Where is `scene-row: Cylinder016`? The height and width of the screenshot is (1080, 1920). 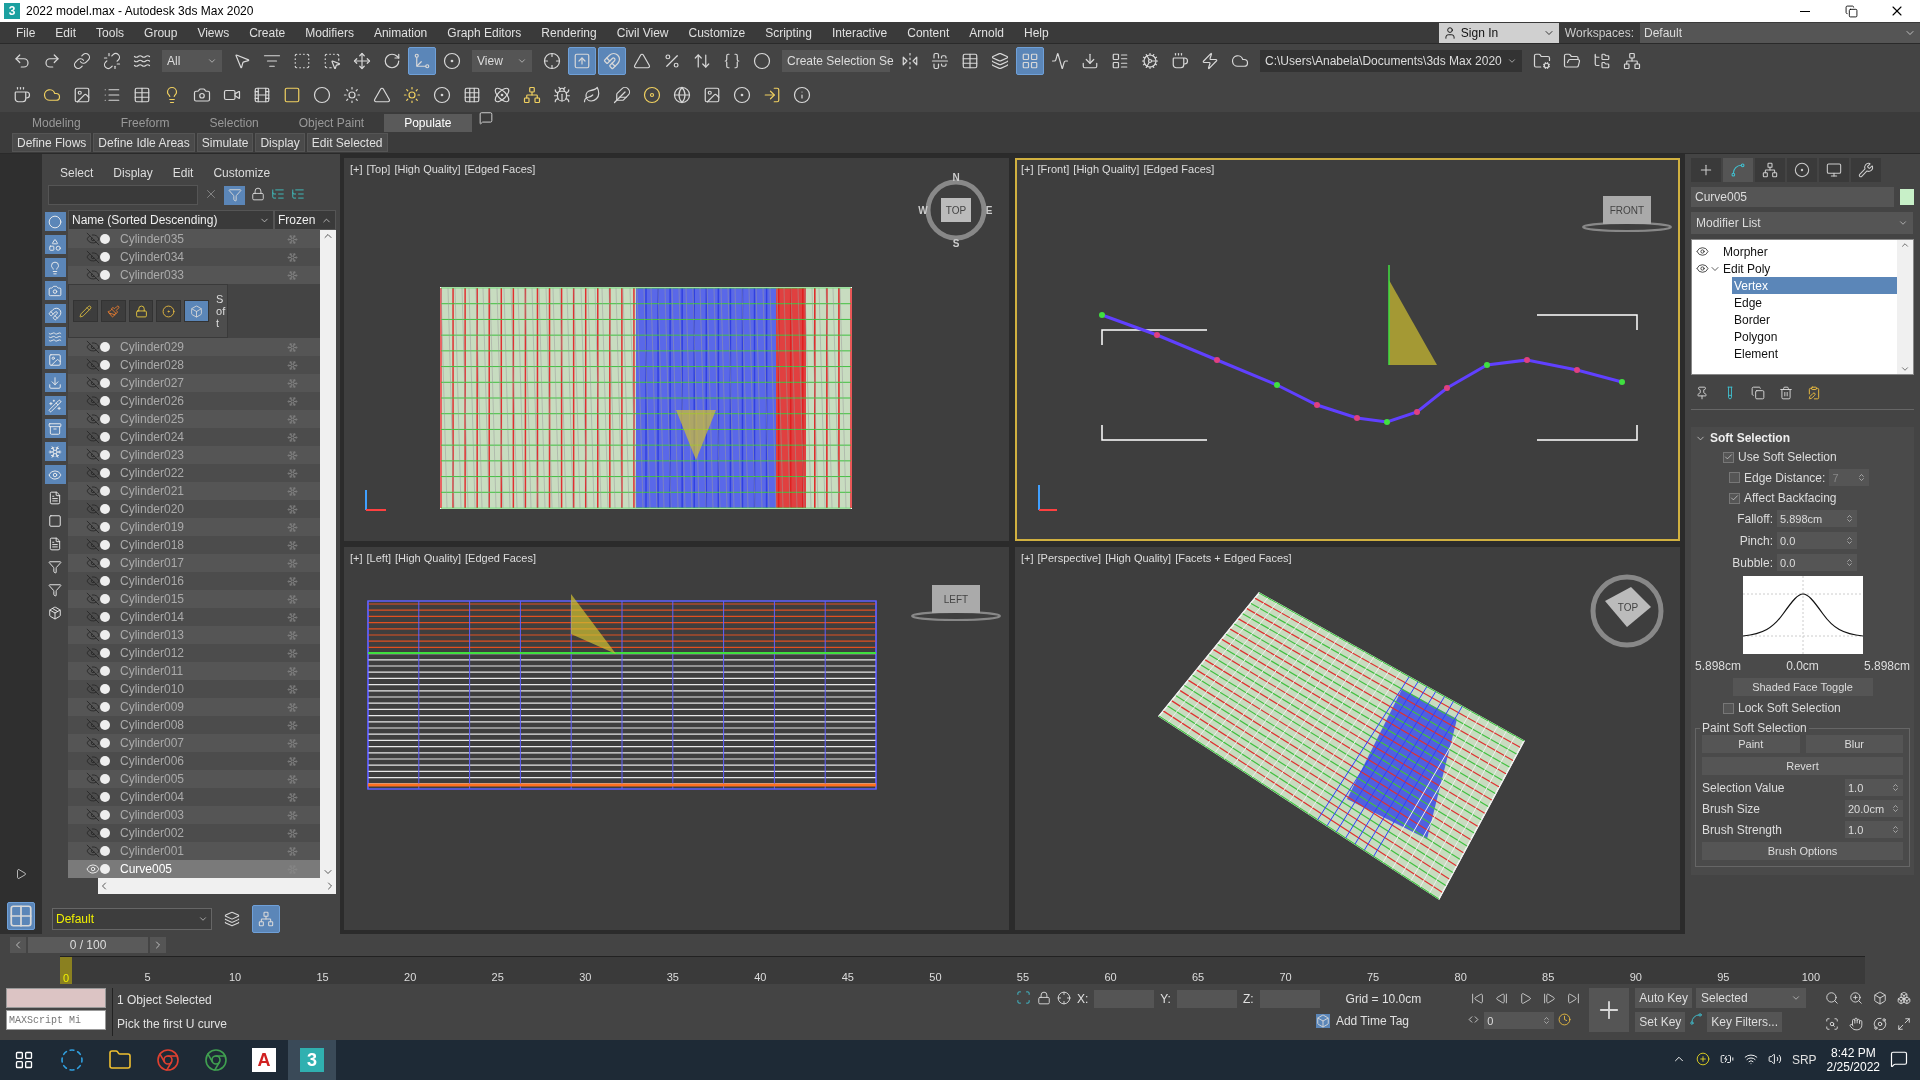
scene-row: Cylinder016 is located at coordinates (194, 581).